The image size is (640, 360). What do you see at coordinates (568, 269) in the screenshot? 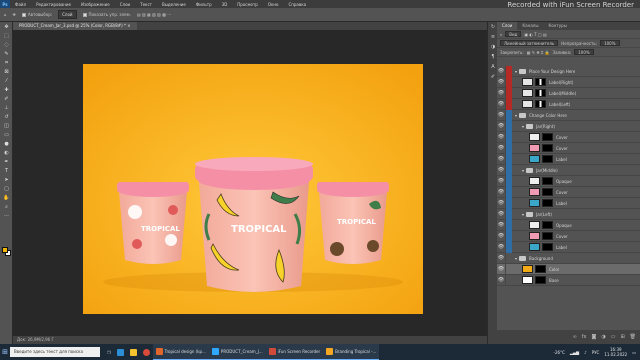
I see `layer-row: 👁 Color` at bounding box center [568, 269].